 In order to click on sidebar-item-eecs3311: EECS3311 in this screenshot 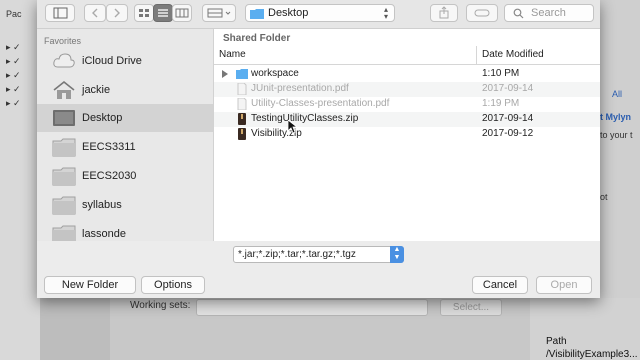, I will do `click(125, 147)`.